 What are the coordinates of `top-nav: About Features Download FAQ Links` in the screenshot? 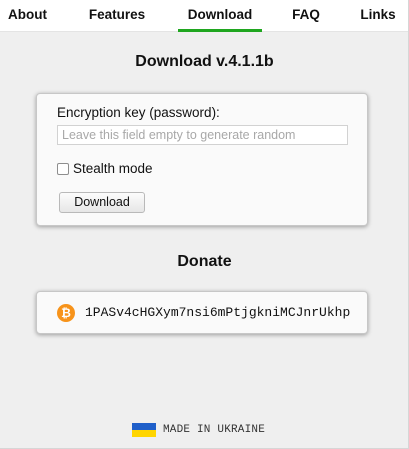 It's located at (204, 16).